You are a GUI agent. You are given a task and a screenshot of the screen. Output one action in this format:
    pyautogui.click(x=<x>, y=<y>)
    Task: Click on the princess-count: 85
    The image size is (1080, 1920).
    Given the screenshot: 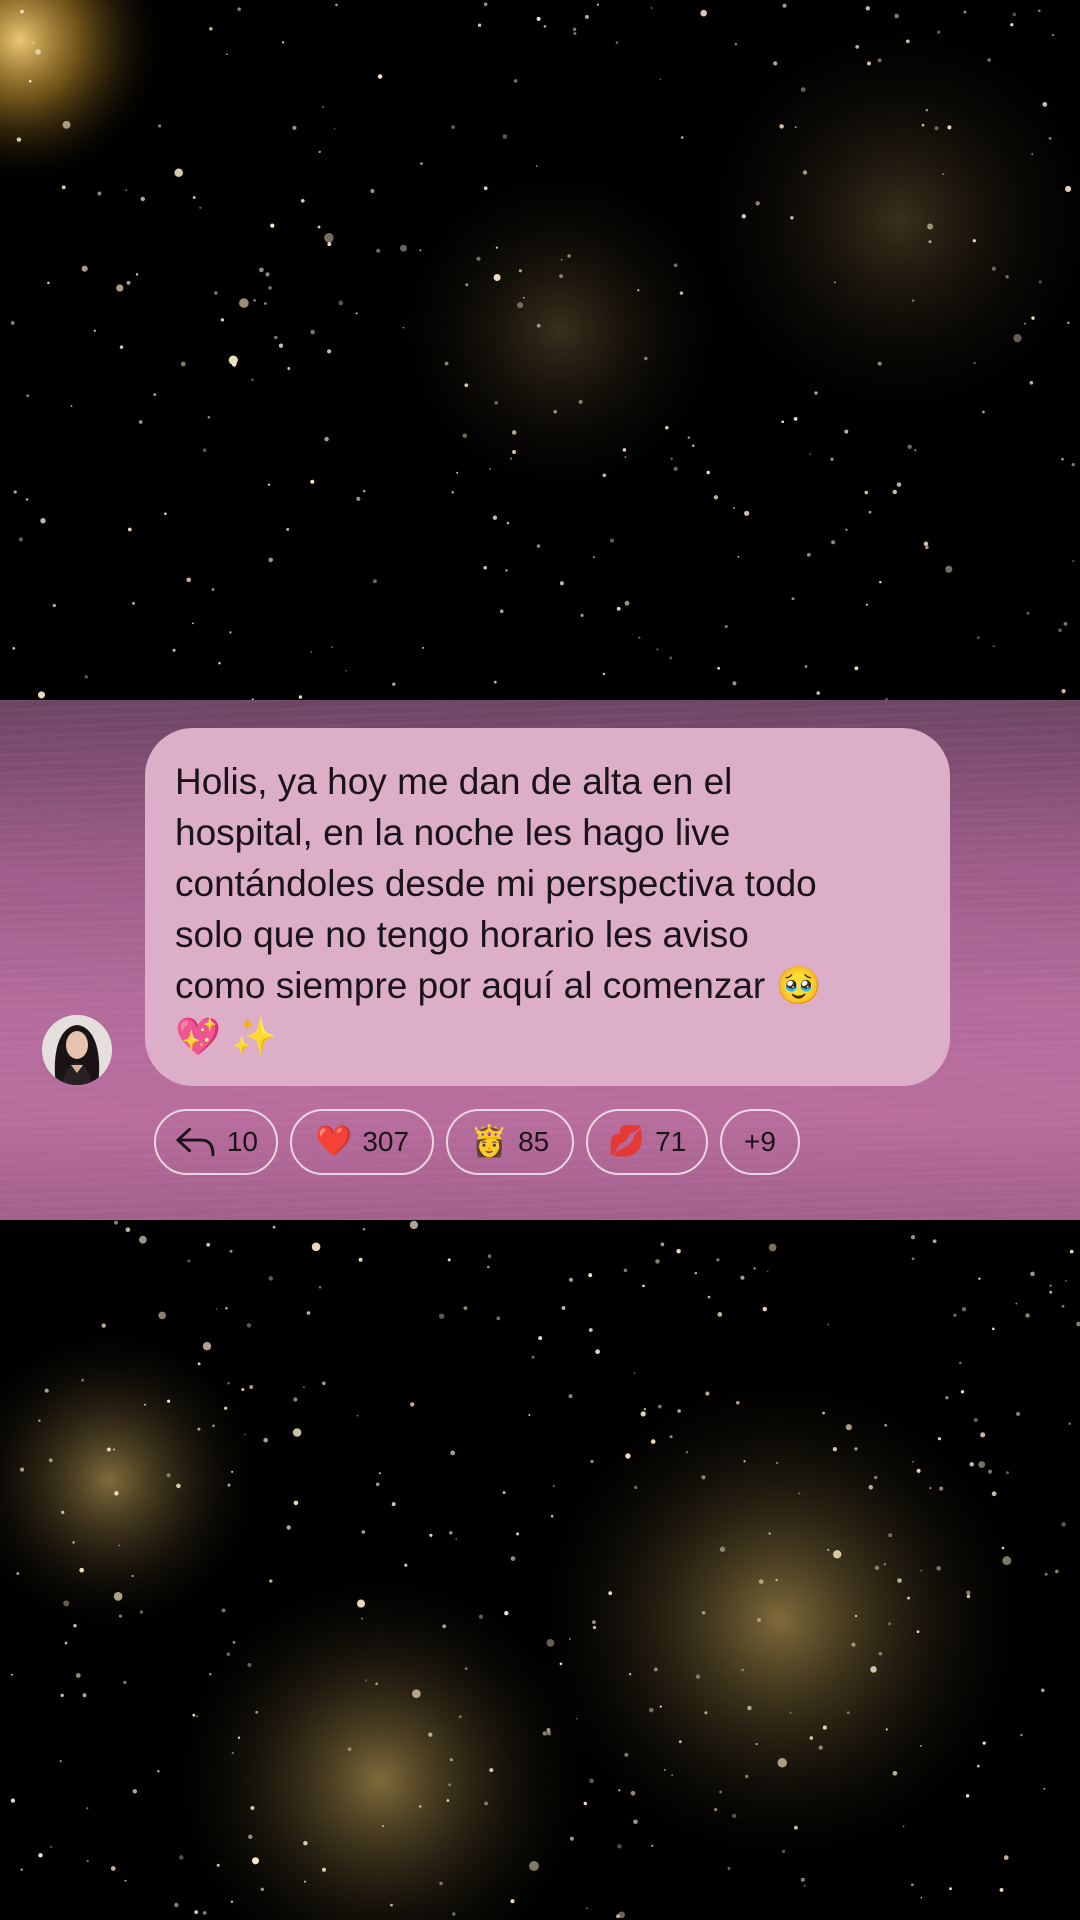 What is the action you would take?
    pyautogui.click(x=534, y=1141)
    